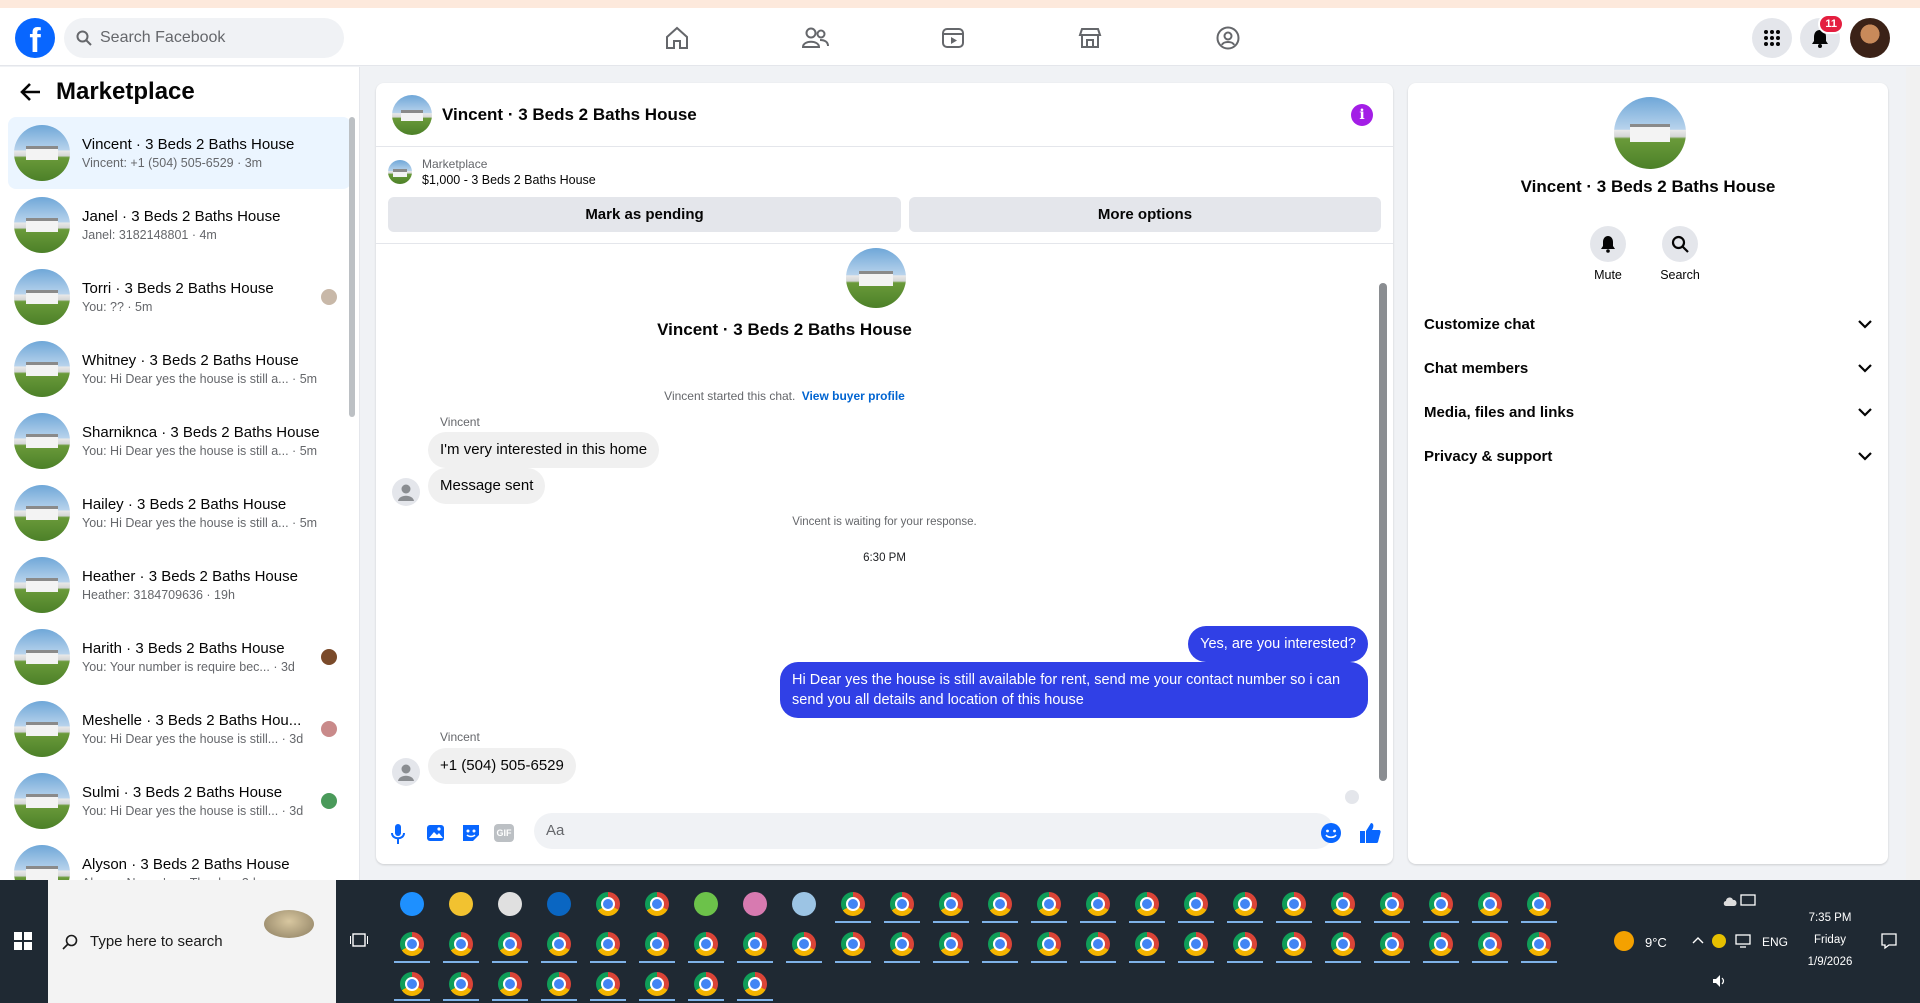  Describe the element at coordinates (31, 92) in the screenshot. I see `back-arrow-icon` at that location.